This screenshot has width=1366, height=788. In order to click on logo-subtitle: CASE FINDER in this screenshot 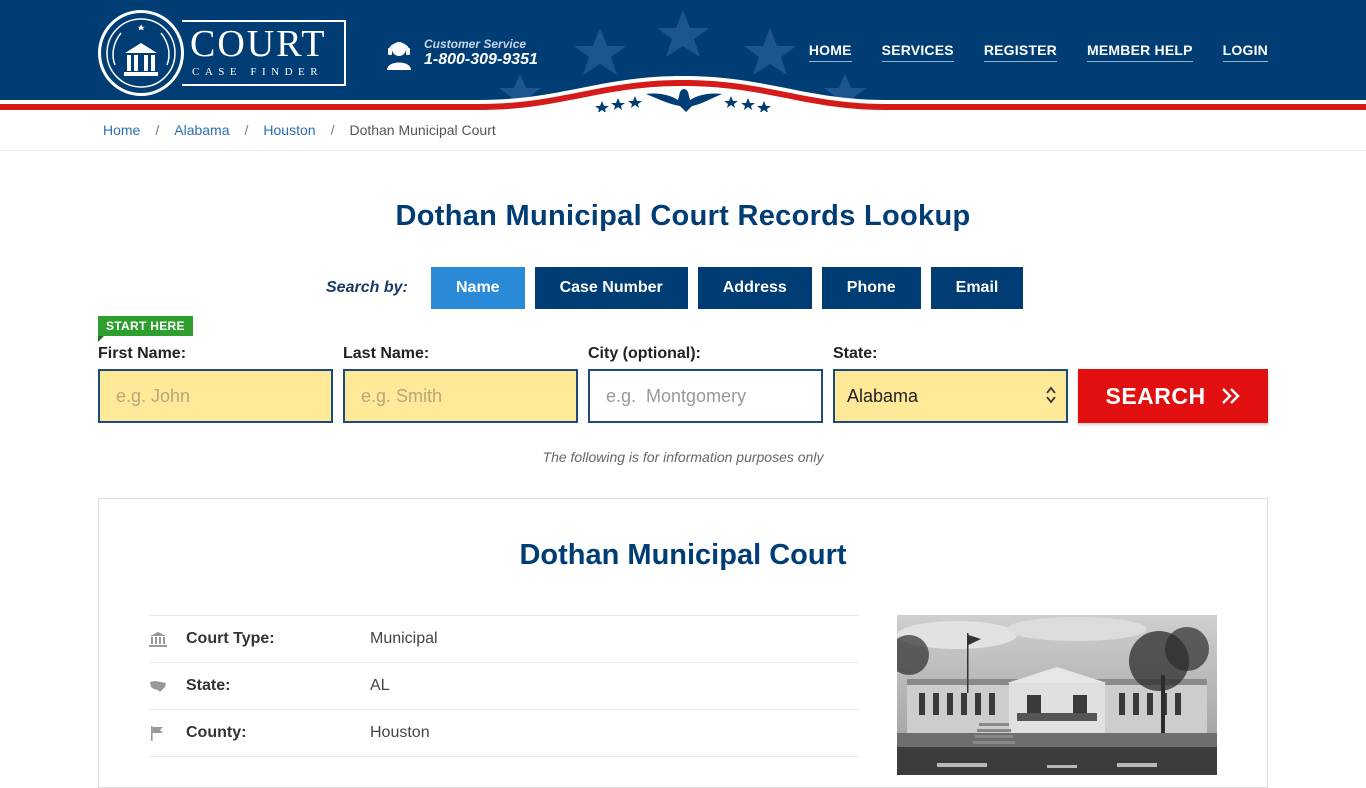, I will do `click(258, 72)`.